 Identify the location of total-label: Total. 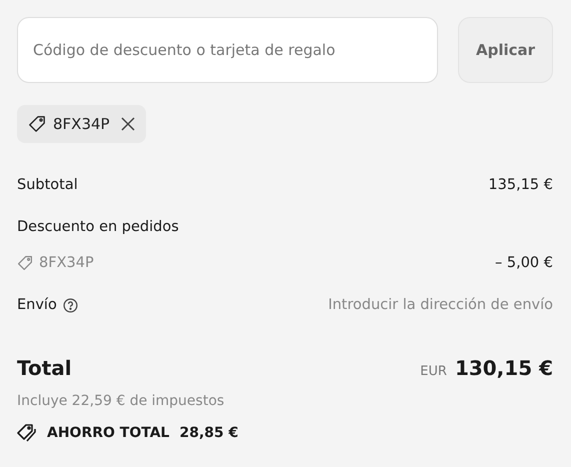
(44, 368).